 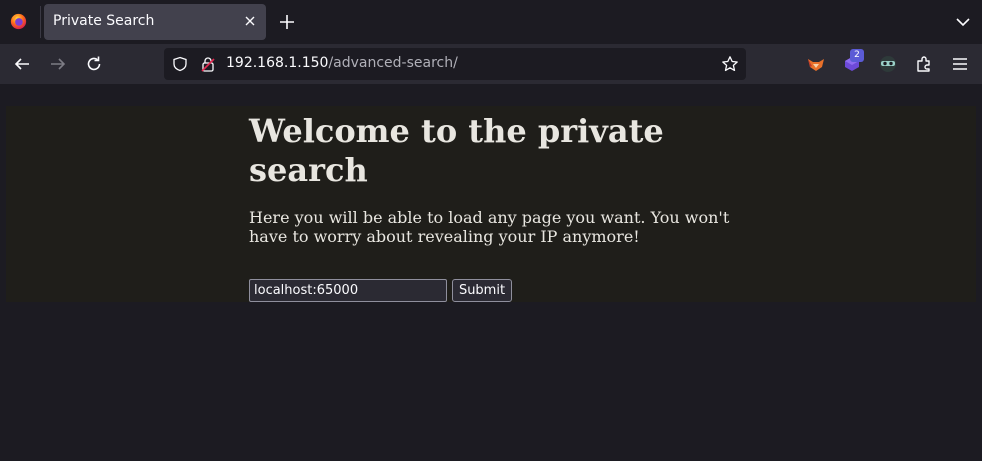 What do you see at coordinates (180, 64) in the screenshot?
I see `shield-icon` at bounding box center [180, 64].